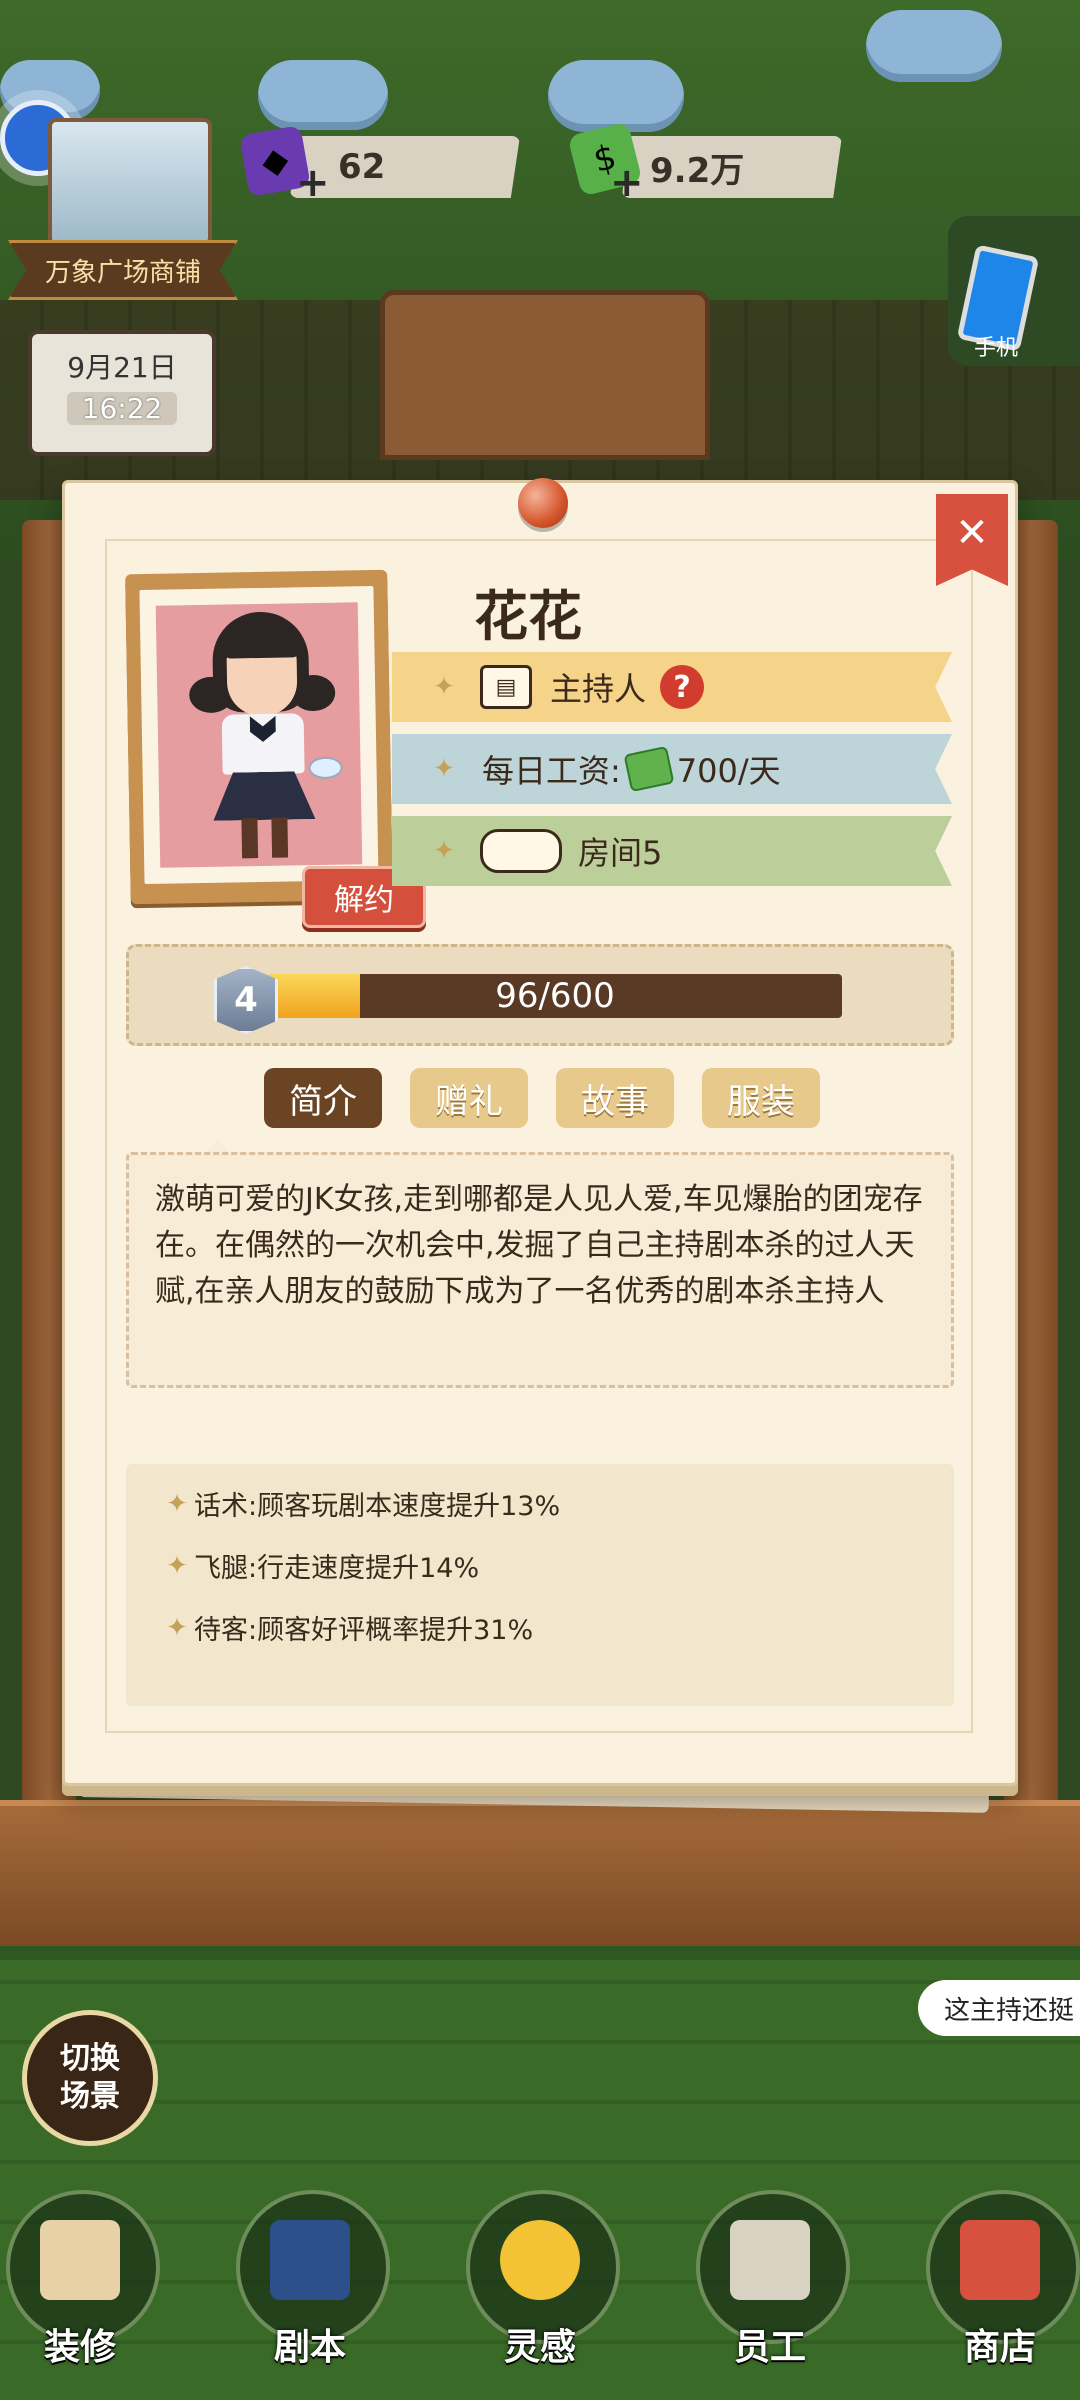 The width and height of the screenshot is (1080, 2400). Describe the element at coordinates (769, 2347) in the screenshot. I see `nav-label: 员工` at that location.